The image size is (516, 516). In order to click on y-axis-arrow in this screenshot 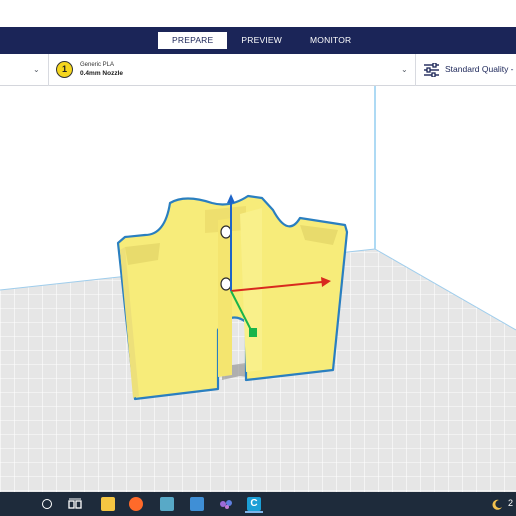, I will do `click(231, 198)`.